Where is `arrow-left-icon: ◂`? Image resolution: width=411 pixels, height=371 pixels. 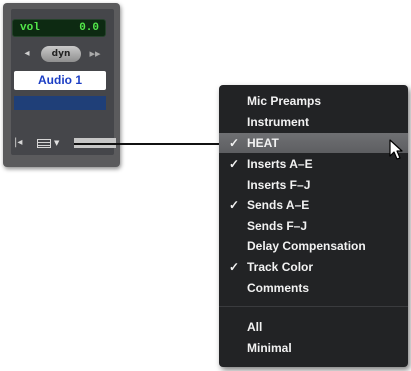
arrow-left-icon: ◂ is located at coordinates (27, 54).